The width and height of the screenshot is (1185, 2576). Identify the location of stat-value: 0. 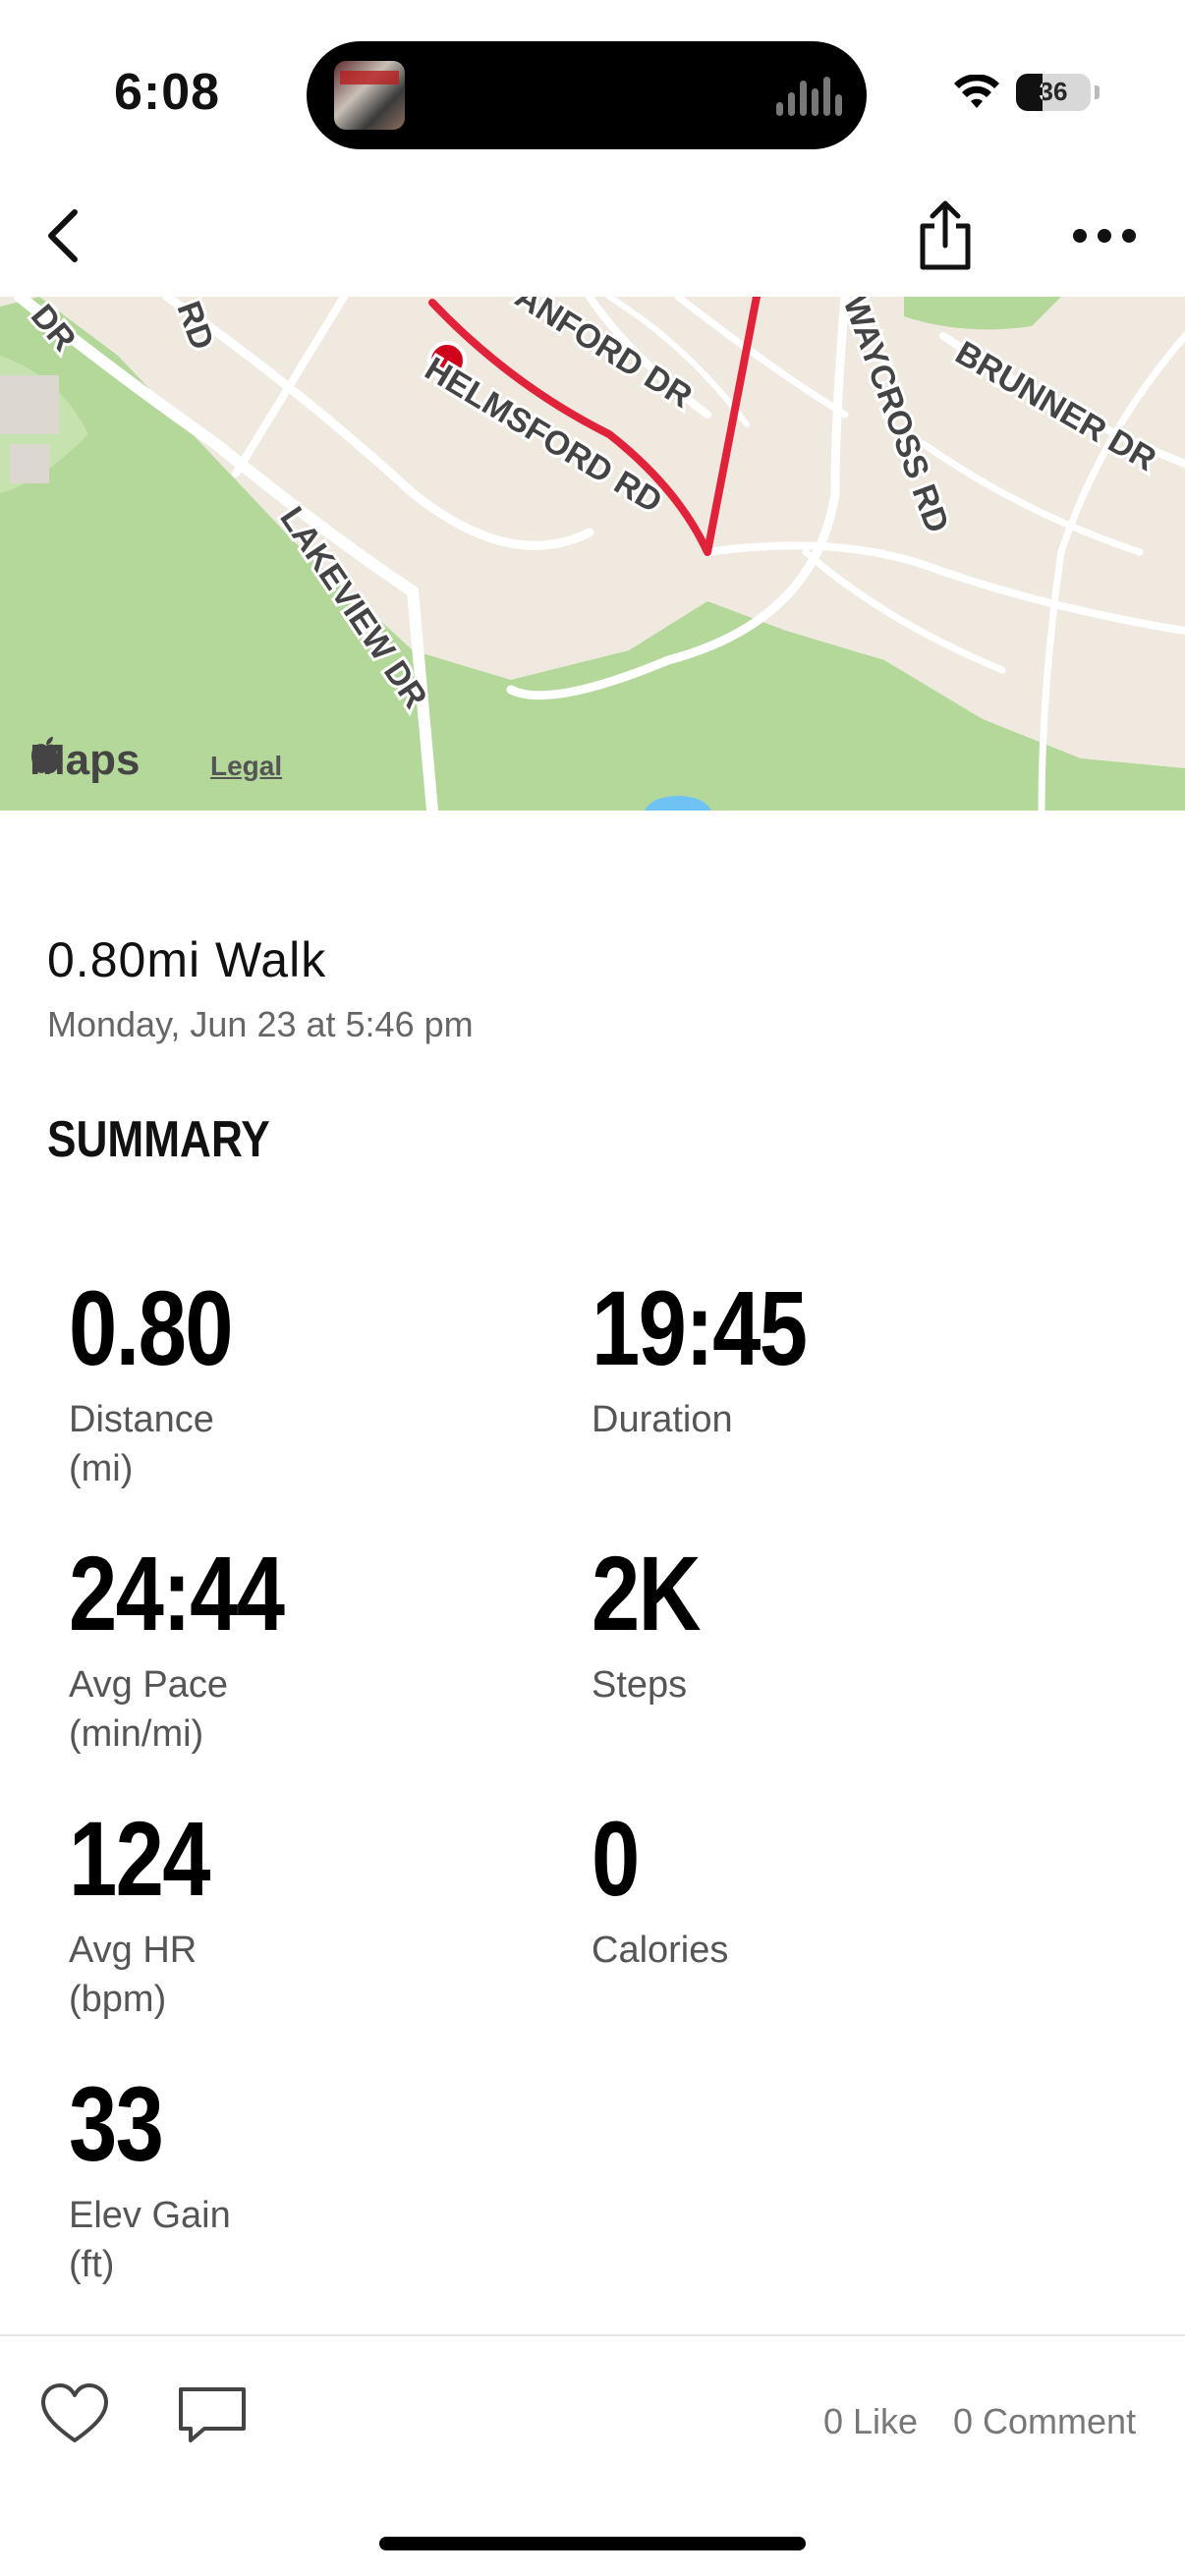
(616, 1858).